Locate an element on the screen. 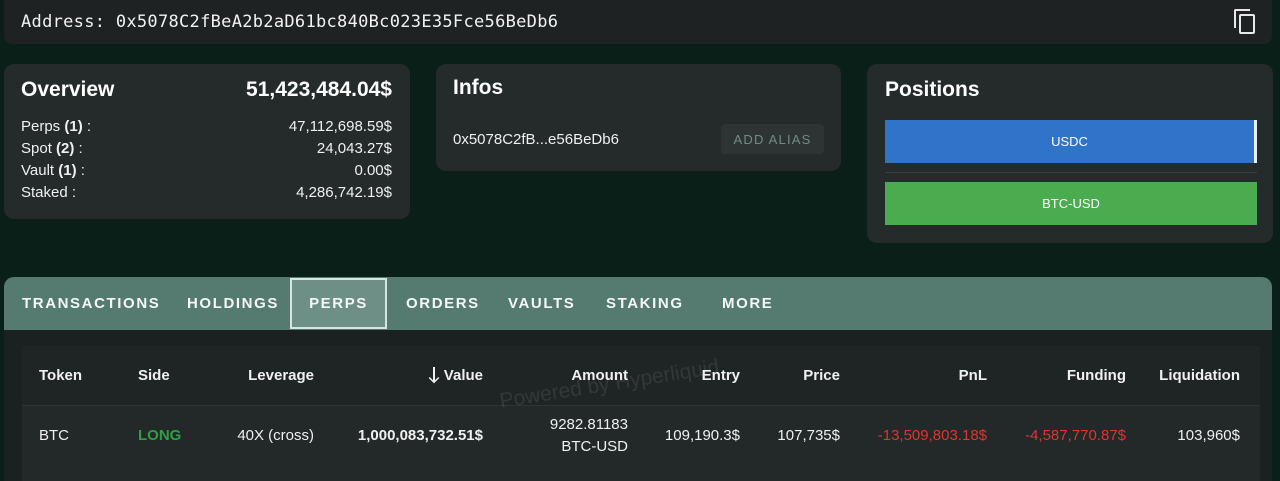 Image resolution: width=1280 pixels, height=481 pixels. infos-title: Infos is located at coordinates (478, 87).